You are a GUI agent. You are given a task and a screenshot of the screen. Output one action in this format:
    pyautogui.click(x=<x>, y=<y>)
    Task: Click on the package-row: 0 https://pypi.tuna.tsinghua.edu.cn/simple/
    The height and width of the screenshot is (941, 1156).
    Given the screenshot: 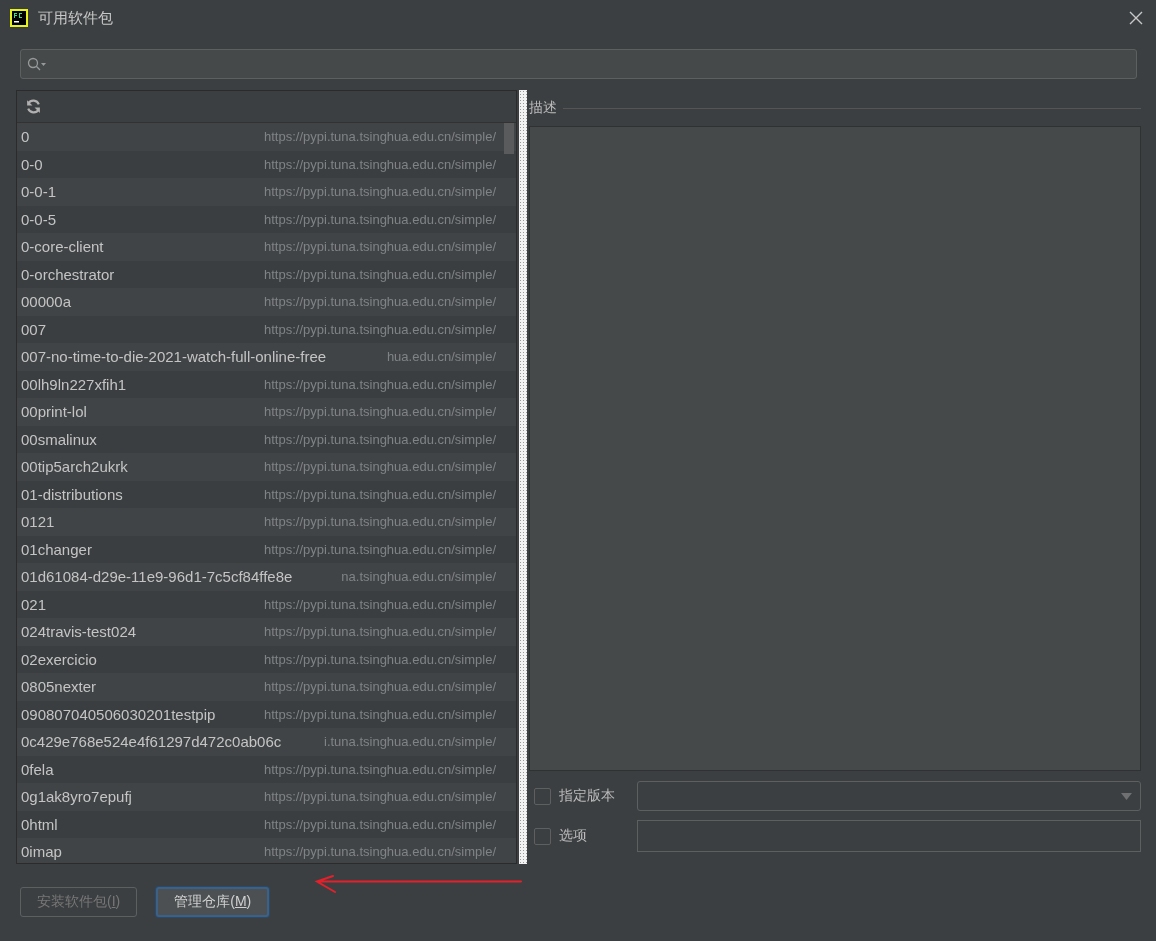 What is the action you would take?
    pyautogui.click(x=266, y=137)
    